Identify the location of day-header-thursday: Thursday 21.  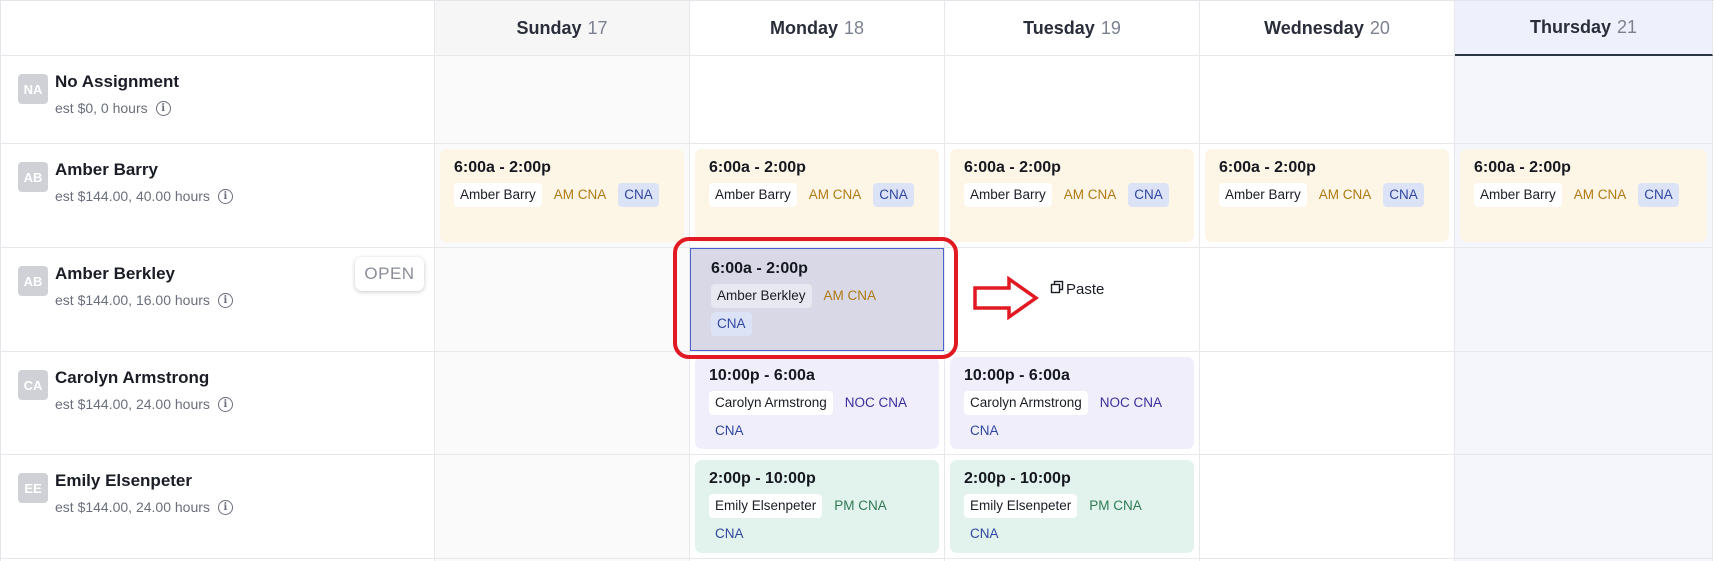
(1584, 28).